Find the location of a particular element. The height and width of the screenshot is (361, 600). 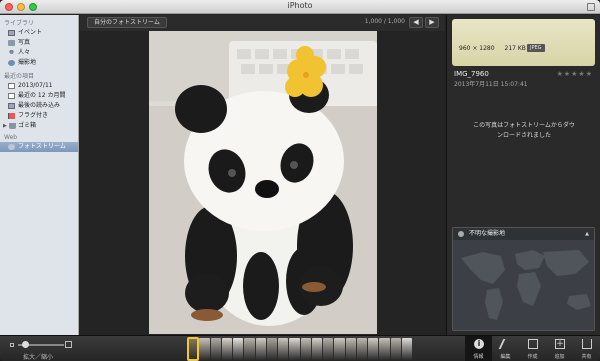

edit-button: 編集 is located at coordinates (505, 348).